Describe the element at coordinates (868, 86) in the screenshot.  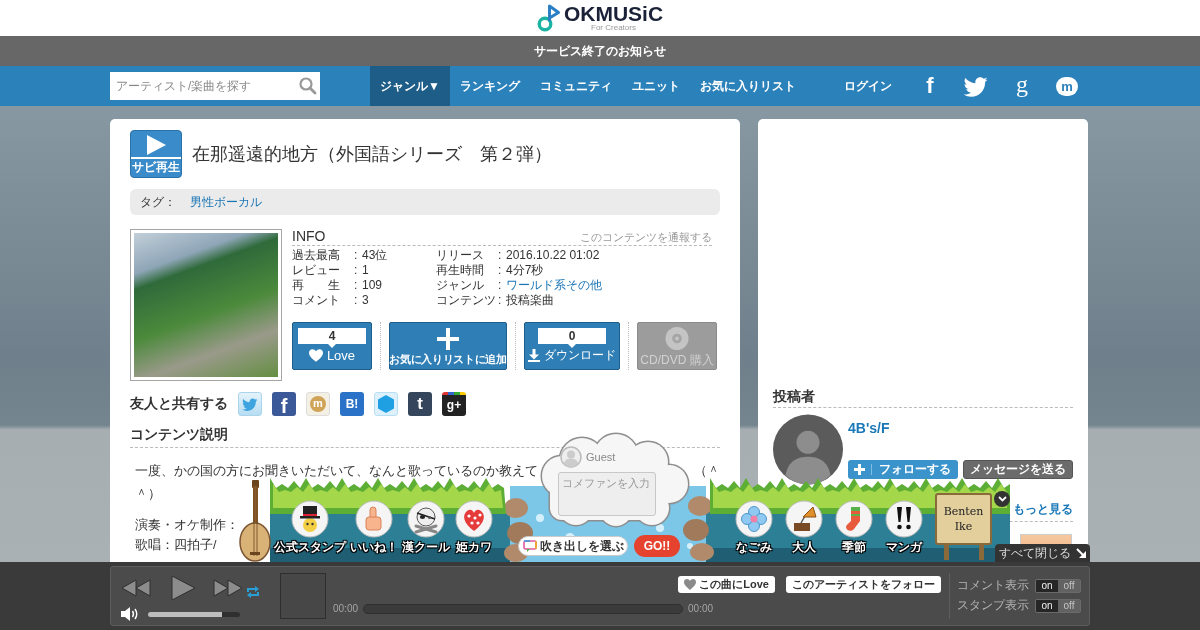
I see `login-link: ログイン` at that location.